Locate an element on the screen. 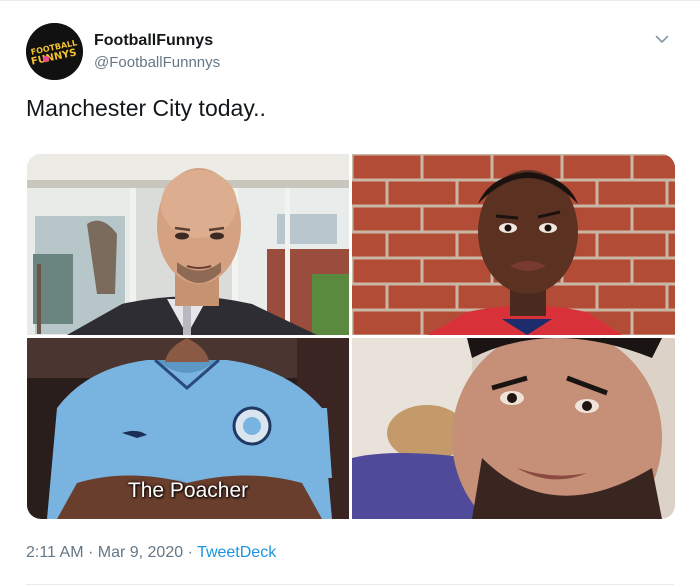 Image resolution: width=700 pixels, height=587 pixels. author-names: FootballFunnys @FootballFunnnys is located at coordinates (157, 52).